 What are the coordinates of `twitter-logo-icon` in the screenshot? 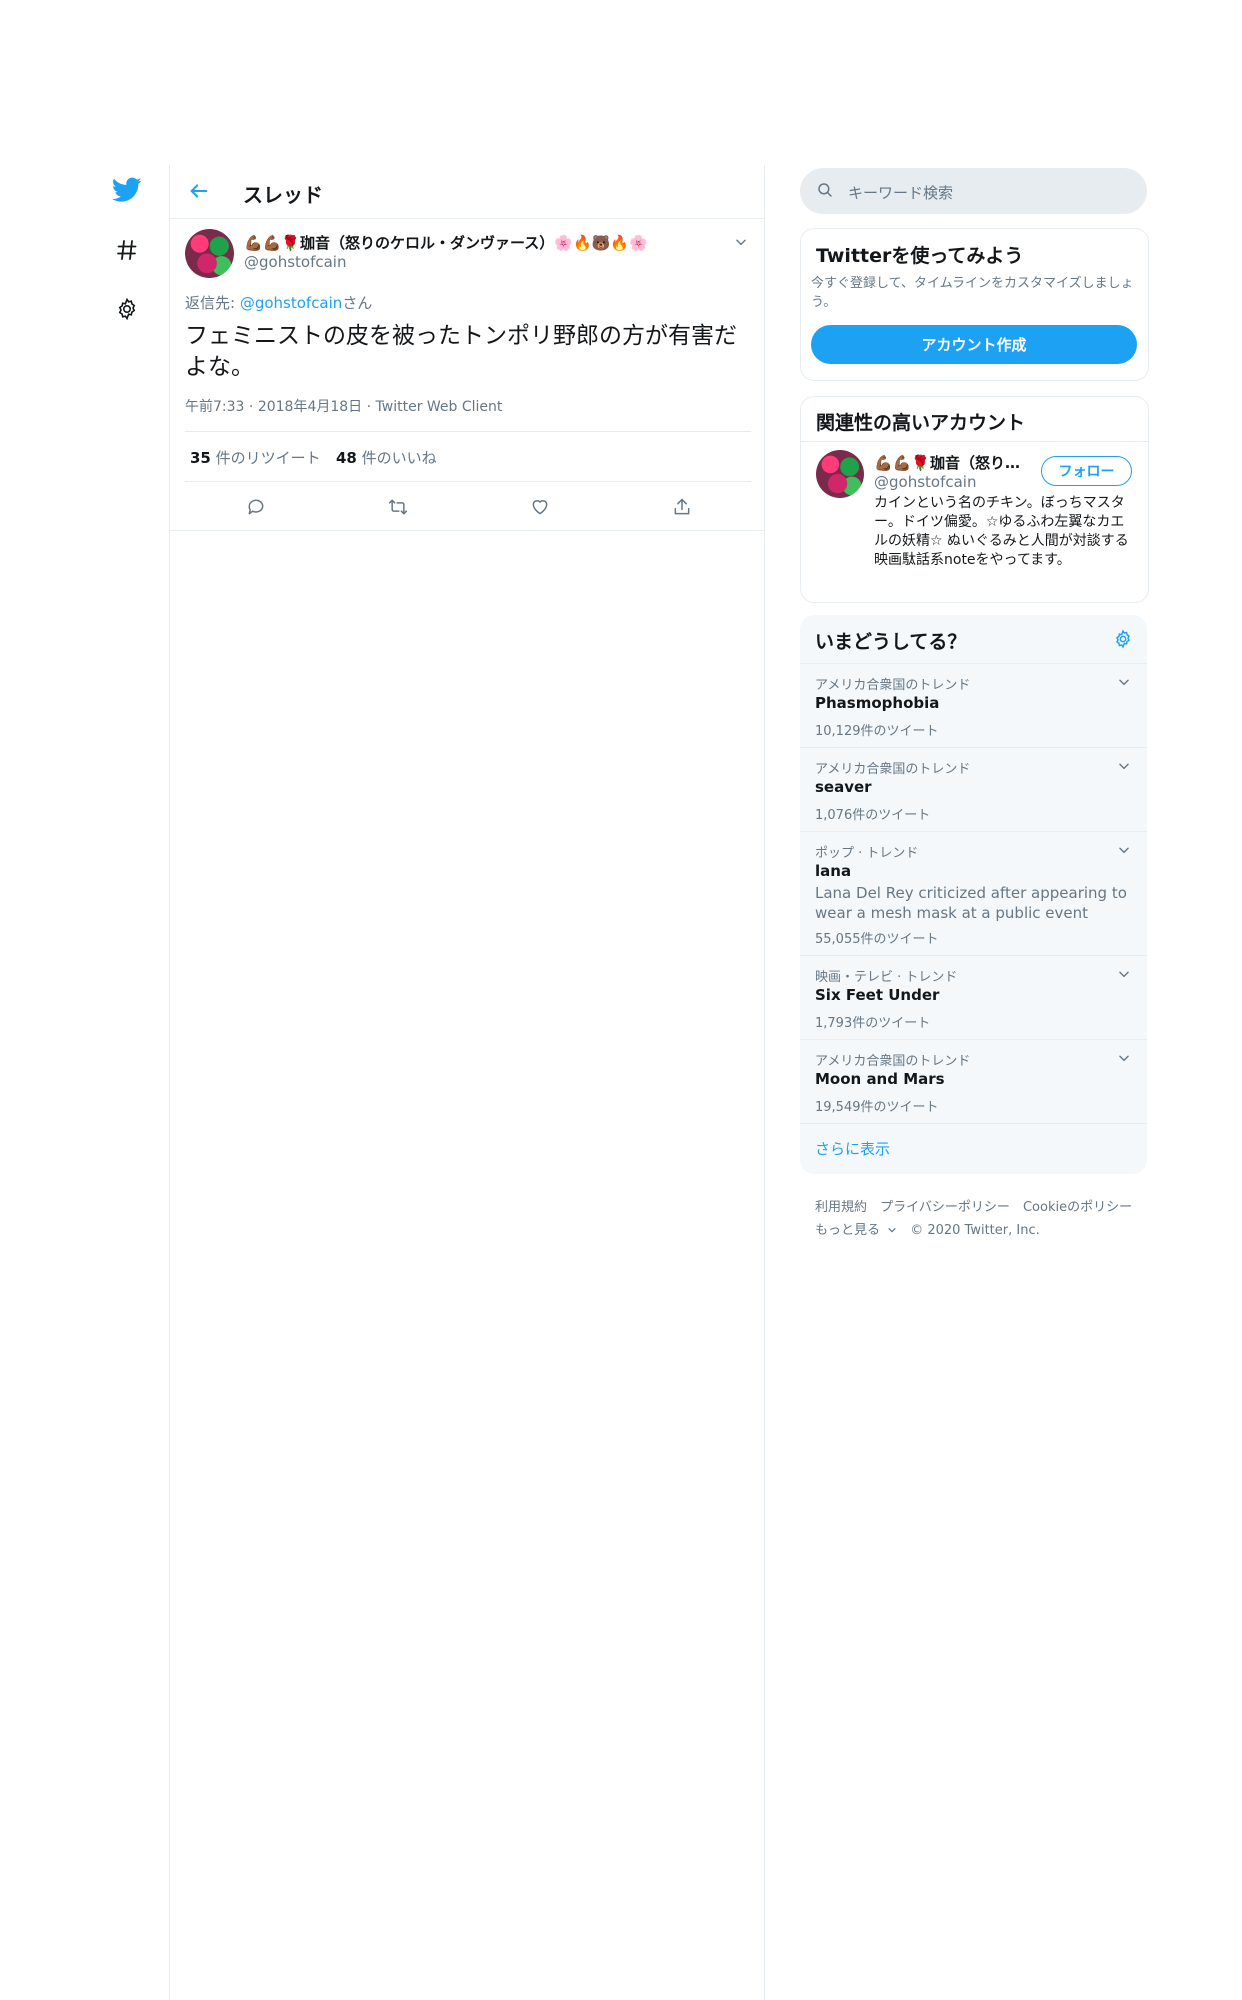 It's located at (127, 190).